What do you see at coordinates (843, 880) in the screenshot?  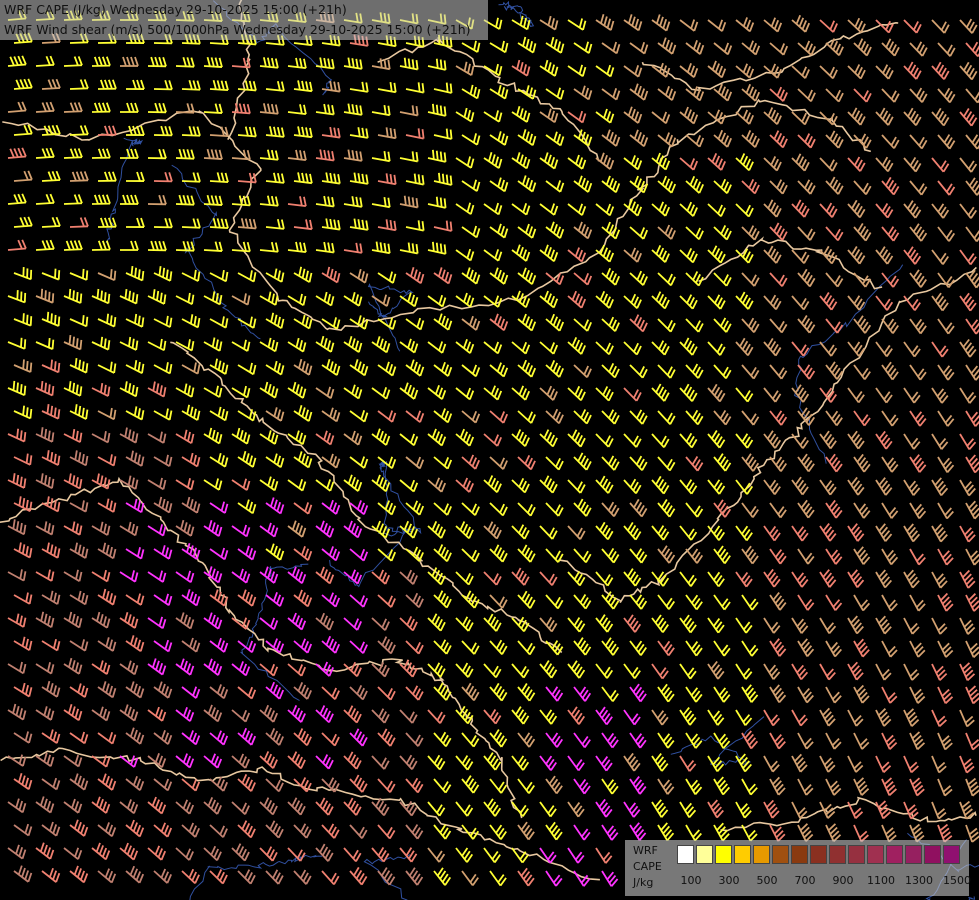 I see `legend-tick-label: 900` at bounding box center [843, 880].